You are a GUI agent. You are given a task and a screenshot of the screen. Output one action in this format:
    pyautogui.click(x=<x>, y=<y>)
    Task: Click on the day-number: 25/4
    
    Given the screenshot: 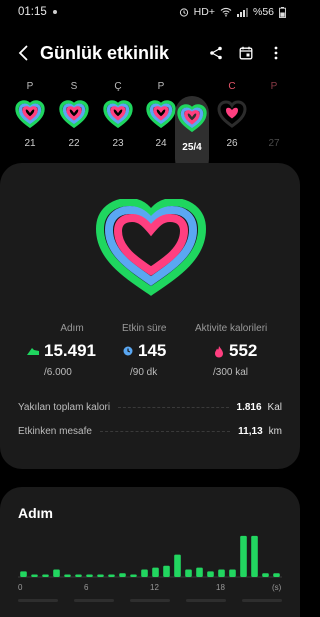 What is the action you would take?
    pyautogui.click(x=192, y=147)
    